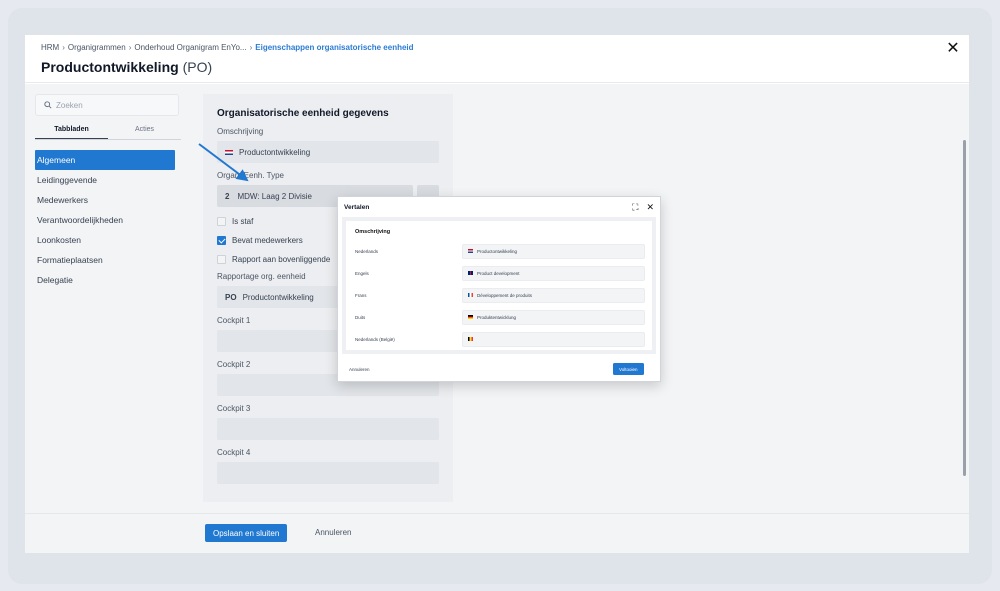 This screenshot has height=591, width=1000. I want to click on expand-icon: ⛶, so click(635, 207).